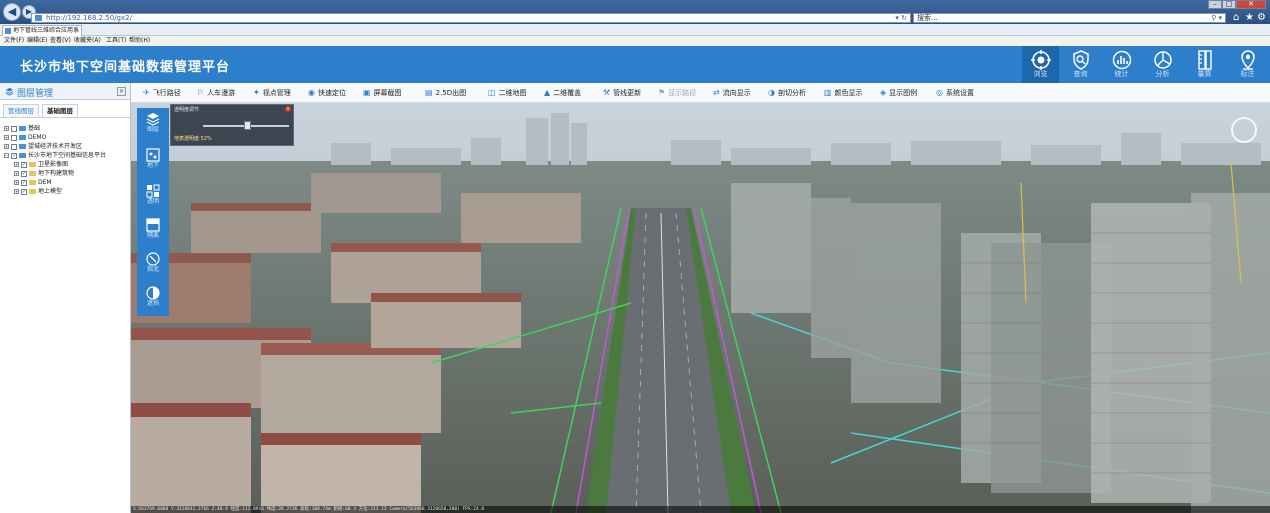 The image size is (1270, 513). I want to click on menu-view: 查看(V), so click(60, 41).